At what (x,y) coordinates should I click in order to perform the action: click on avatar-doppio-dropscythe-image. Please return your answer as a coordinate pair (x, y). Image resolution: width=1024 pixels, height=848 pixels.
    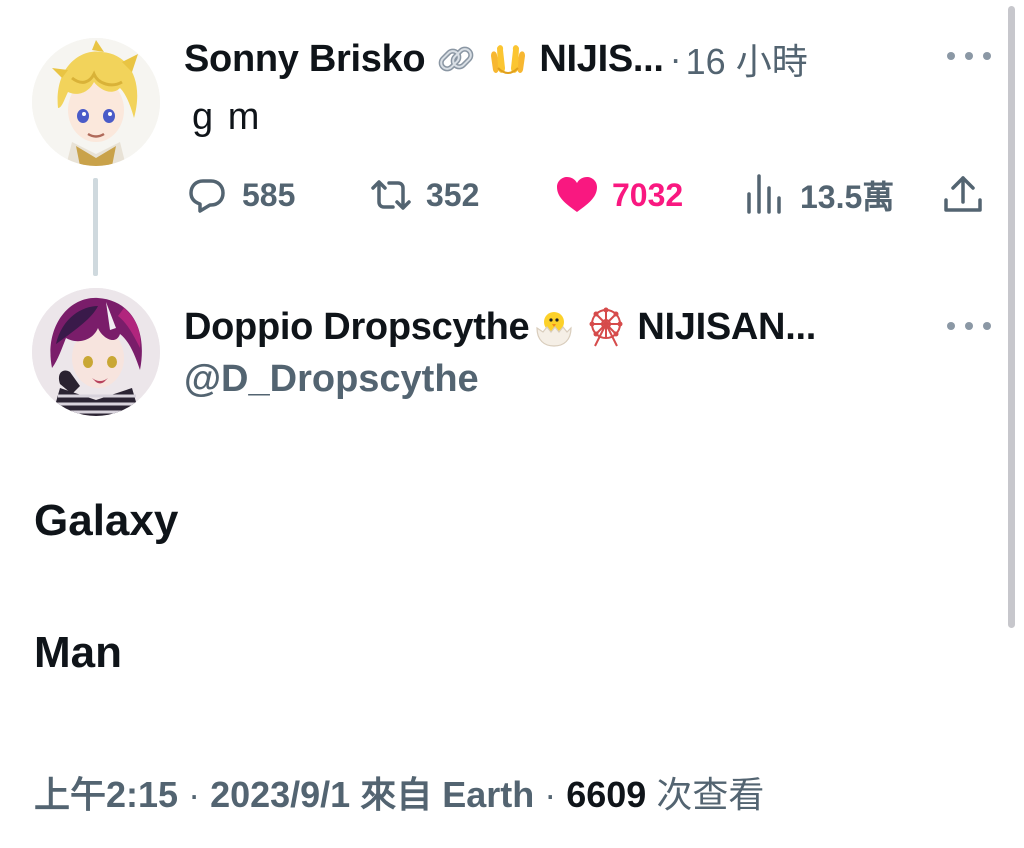
    Looking at the image, I should click on (96, 352).